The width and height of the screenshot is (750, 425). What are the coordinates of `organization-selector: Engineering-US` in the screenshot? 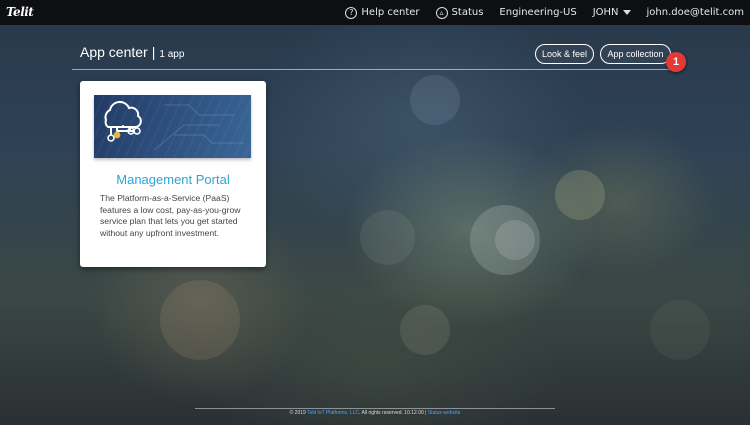 It's located at (537, 12).